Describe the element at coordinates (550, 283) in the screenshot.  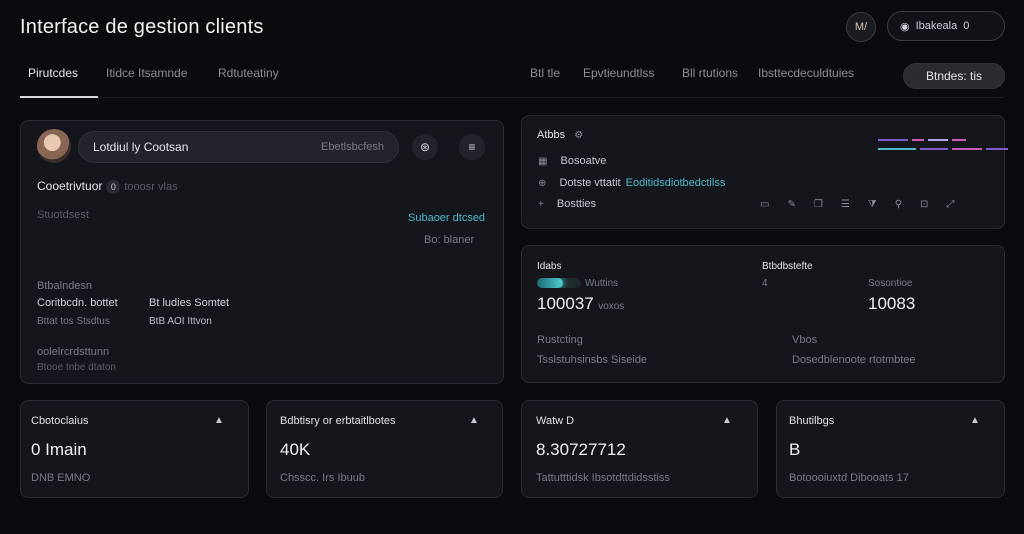
I see `stats-progress-fill` at that location.